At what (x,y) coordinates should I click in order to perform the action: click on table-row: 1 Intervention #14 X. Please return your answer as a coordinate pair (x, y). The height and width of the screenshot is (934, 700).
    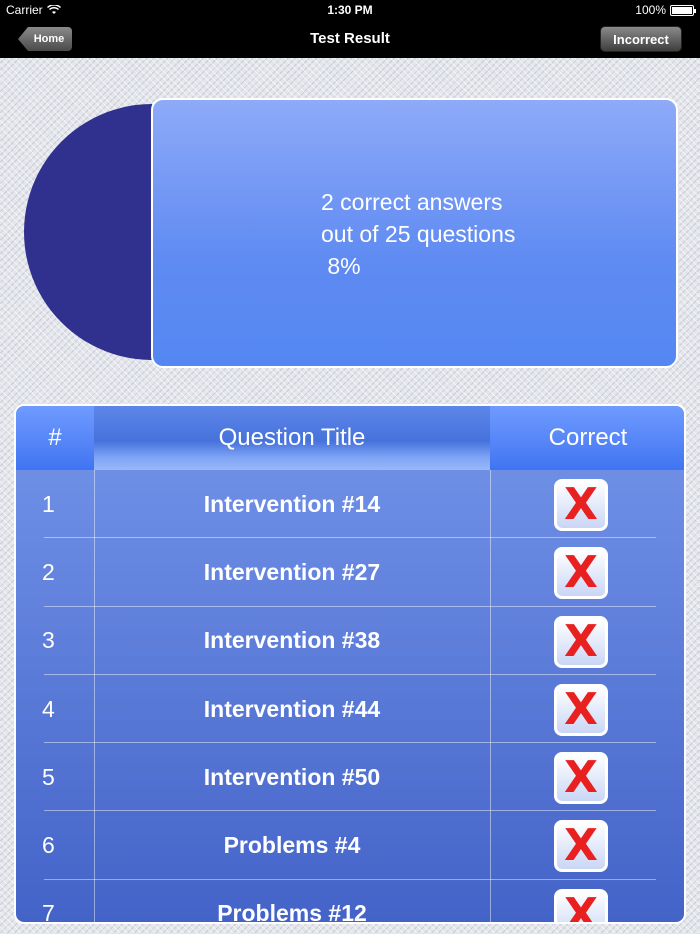
    Looking at the image, I should click on (350, 504).